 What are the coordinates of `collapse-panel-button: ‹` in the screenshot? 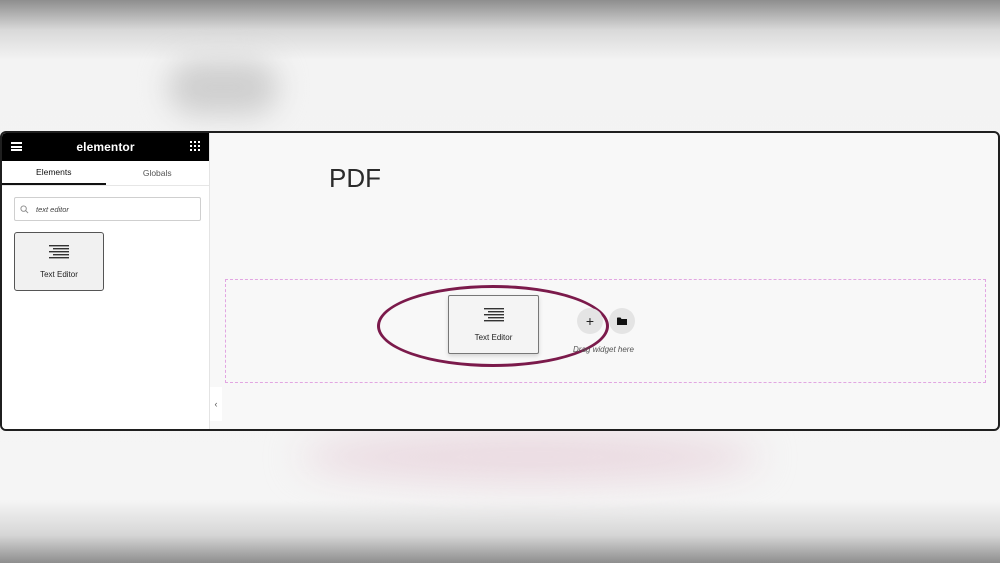 It's located at (216, 404).